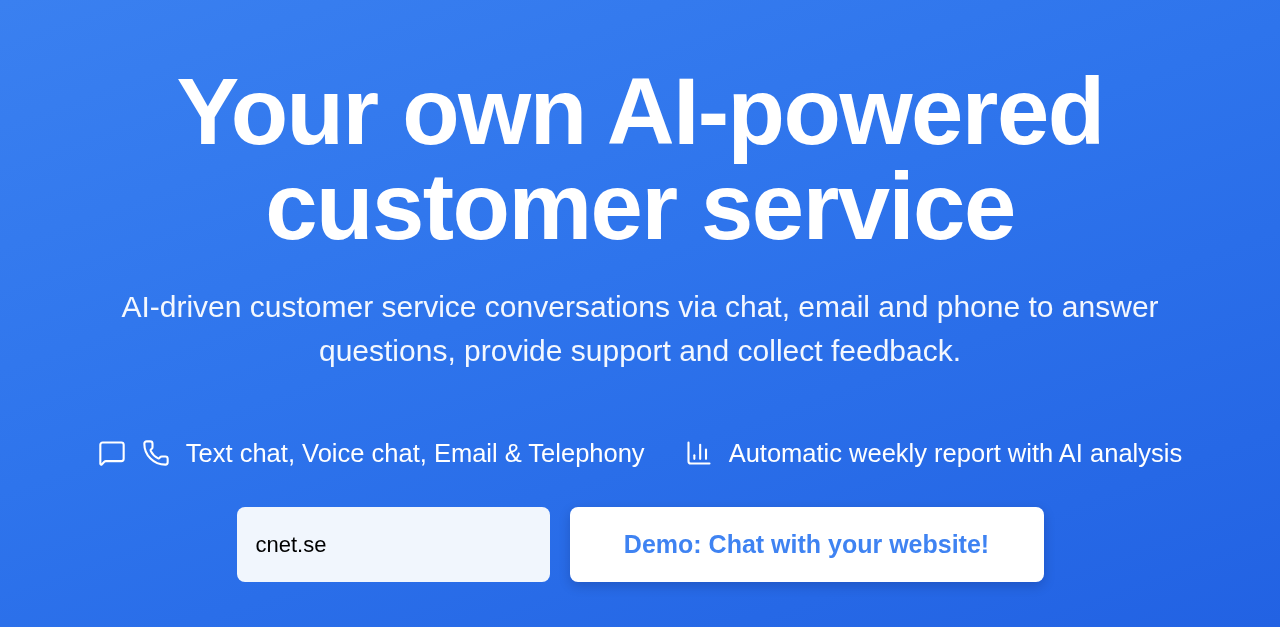 This screenshot has height=627, width=1280. I want to click on demo-chat-button: Demo: Chat with your website!, so click(806, 544).